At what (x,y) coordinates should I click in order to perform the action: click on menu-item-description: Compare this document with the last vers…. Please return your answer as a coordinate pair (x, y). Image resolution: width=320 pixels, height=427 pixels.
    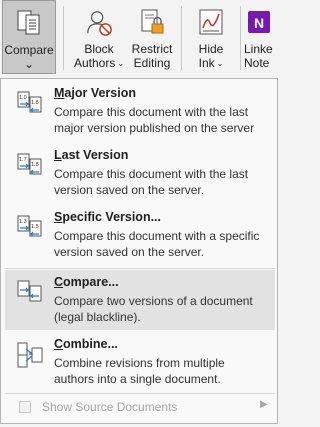
    Looking at the image, I should click on (151, 182).